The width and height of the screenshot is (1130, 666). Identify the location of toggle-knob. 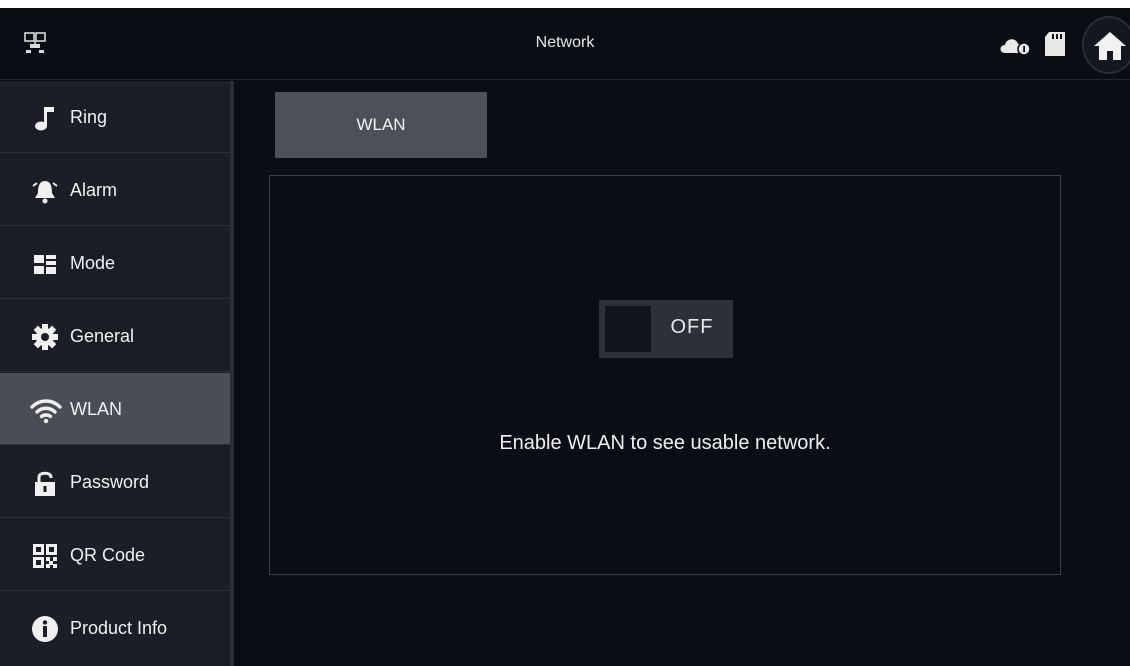
(628, 329).